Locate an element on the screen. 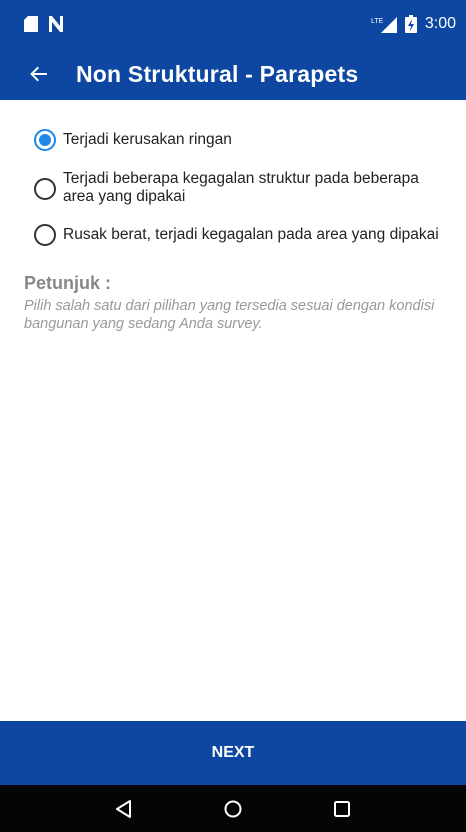 The height and width of the screenshot is (832, 466). home-circle-icon is located at coordinates (233, 808).